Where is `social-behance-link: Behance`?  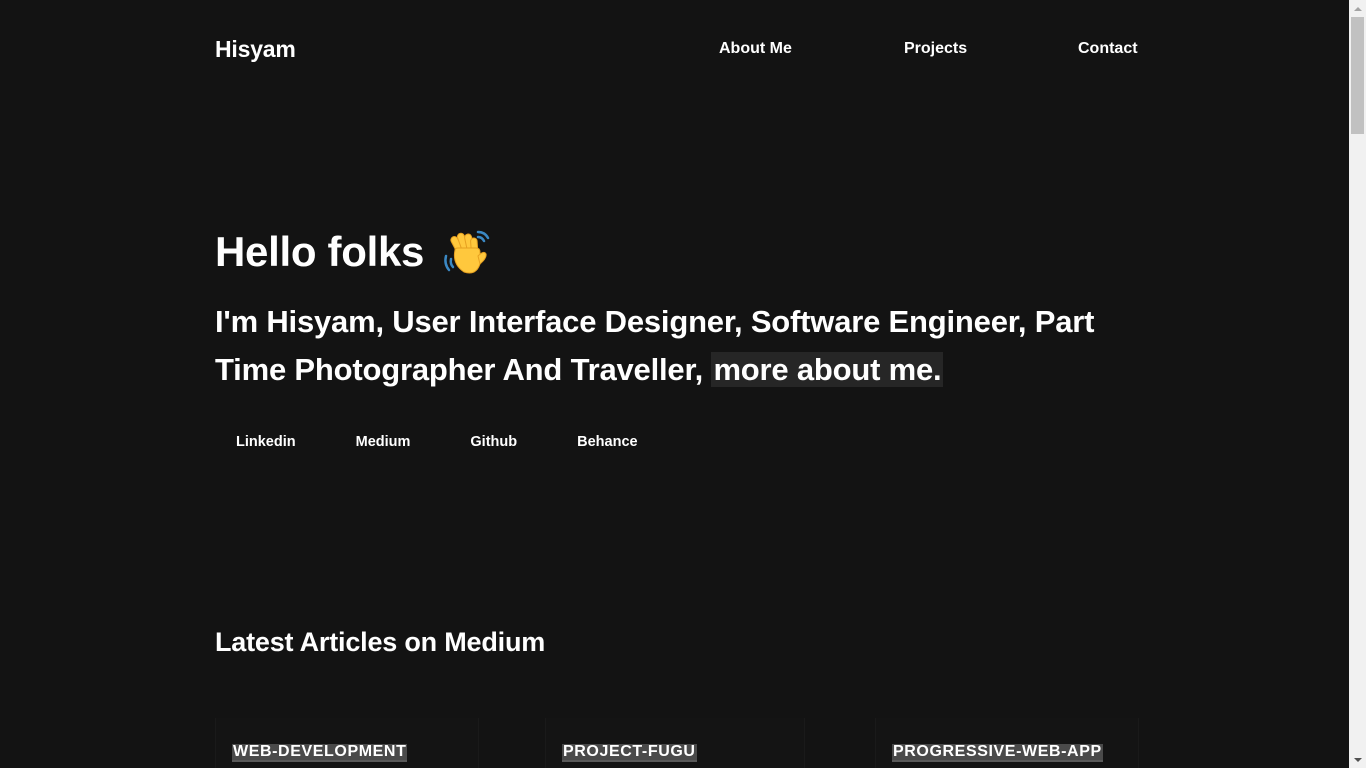
social-behance-link: Behance is located at coordinates (607, 442).